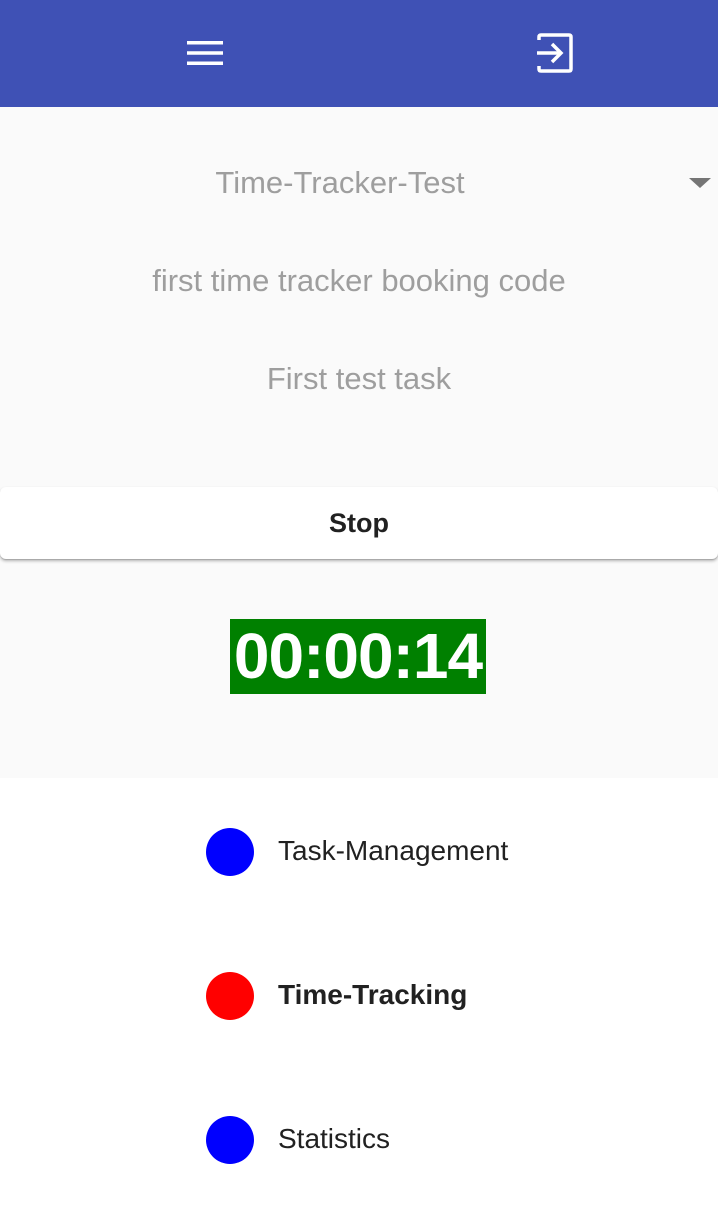 This screenshot has height=1218, width=718. I want to click on timer-display: 00:00:14, so click(358, 656).